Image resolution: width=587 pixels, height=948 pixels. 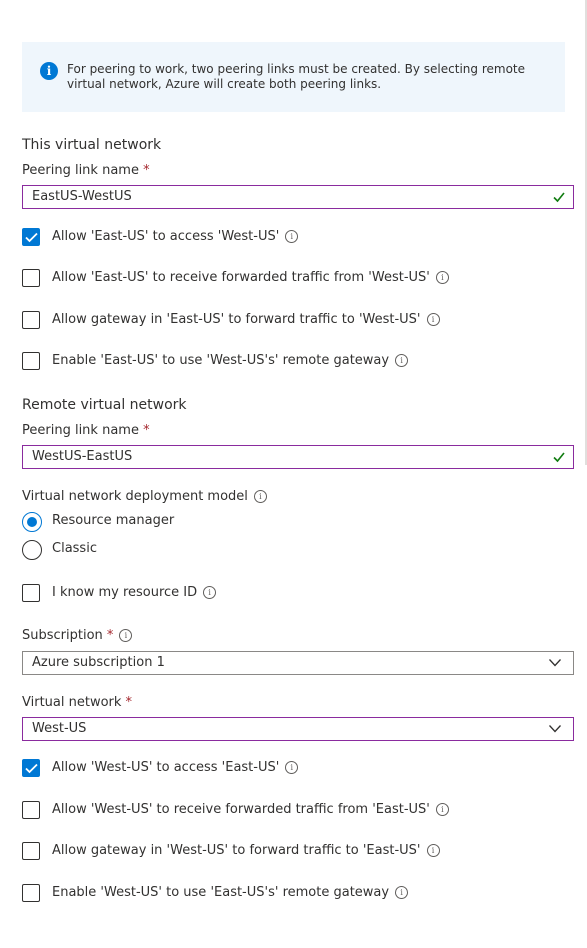 What do you see at coordinates (104, 405) in the screenshot?
I see `remote-network-section-title: Remote virtual network` at bounding box center [104, 405].